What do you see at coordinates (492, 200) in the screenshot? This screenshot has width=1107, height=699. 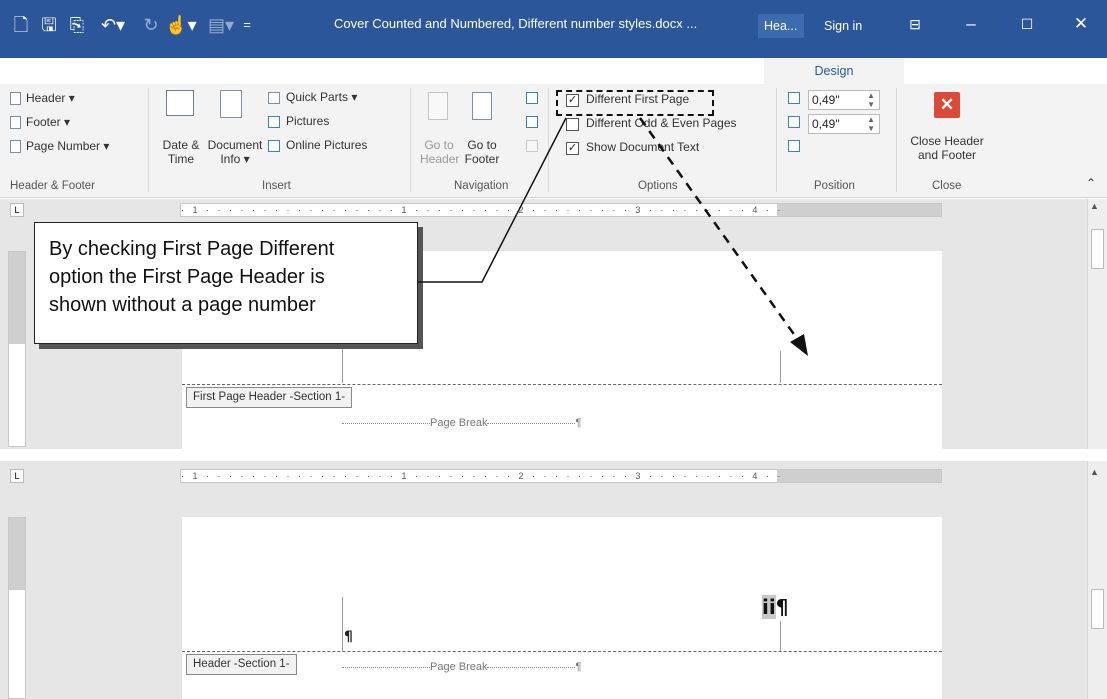 I see `callout-pointer-line` at bounding box center [492, 200].